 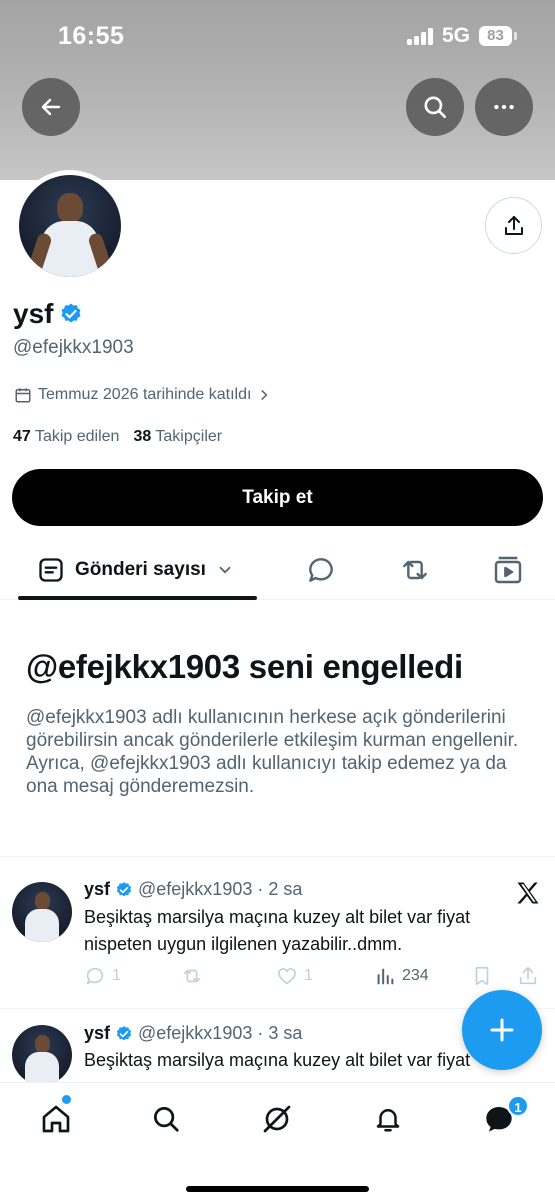 I want to click on battery-tip, so click(x=515, y=36).